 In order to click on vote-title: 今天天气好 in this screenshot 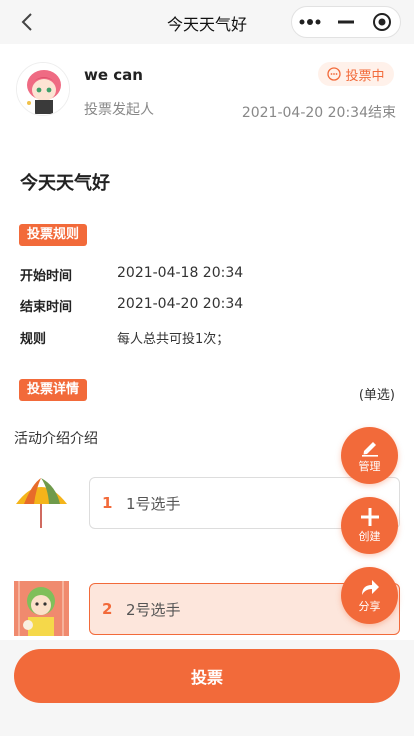, I will do `click(65, 183)`.